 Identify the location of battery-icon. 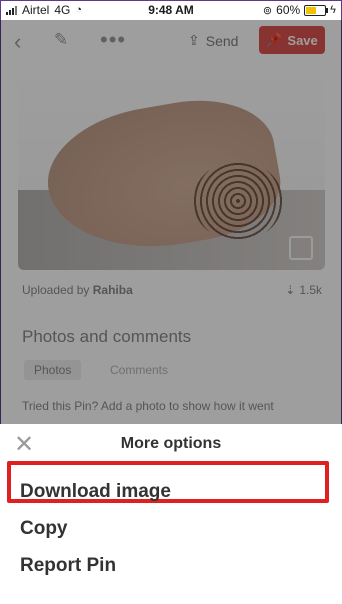
(316, 10).